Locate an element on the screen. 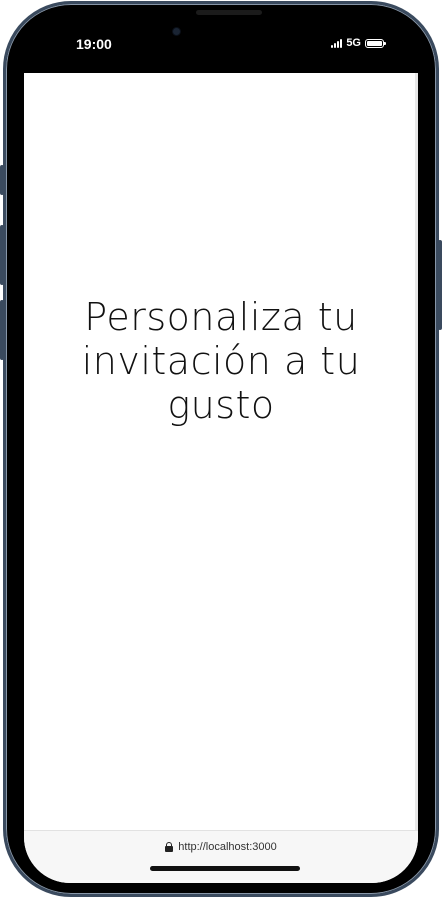 This screenshot has width=442, height=898. status-indicators: 5G is located at coordinates (358, 43).